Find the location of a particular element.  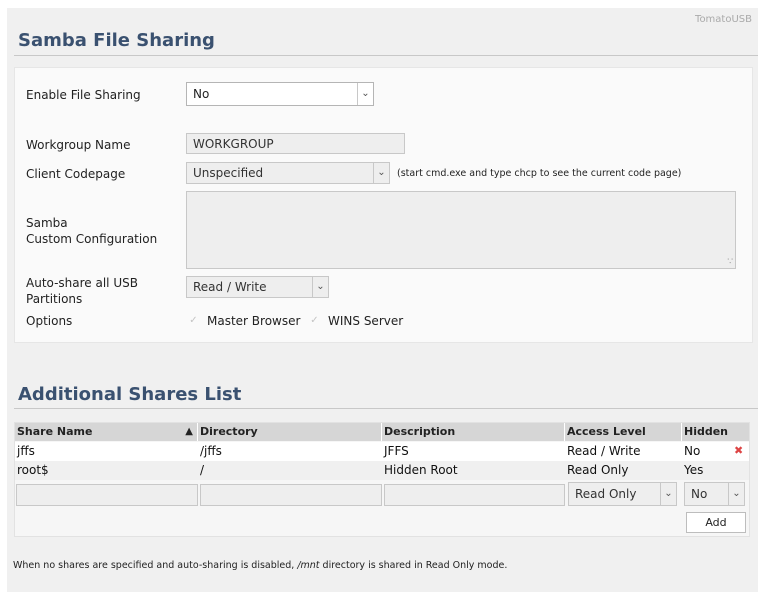

autoshare-select: Read / Write ⌄ is located at coordinates (257, 287).